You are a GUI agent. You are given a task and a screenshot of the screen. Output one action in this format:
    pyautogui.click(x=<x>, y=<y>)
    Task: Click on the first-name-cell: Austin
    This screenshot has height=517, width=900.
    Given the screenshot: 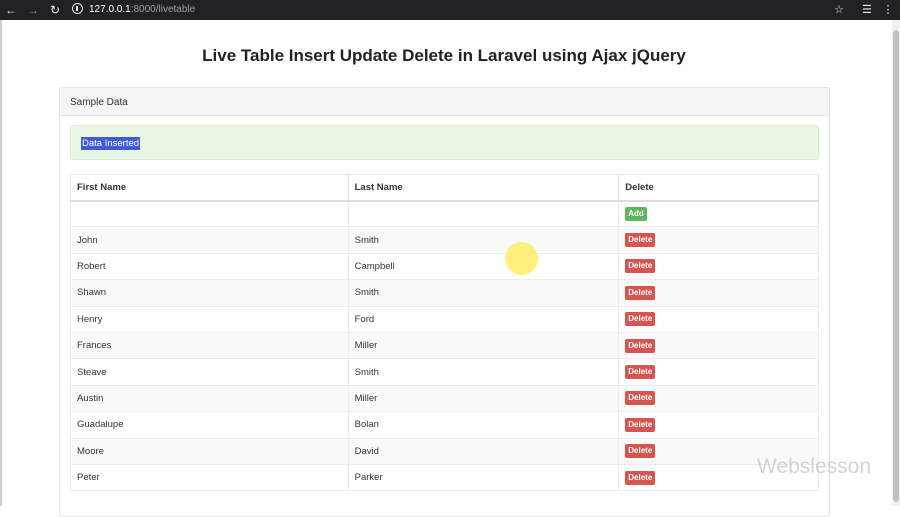 What is the action you would take?
    pyautogui.click(x=209, y=398)
    